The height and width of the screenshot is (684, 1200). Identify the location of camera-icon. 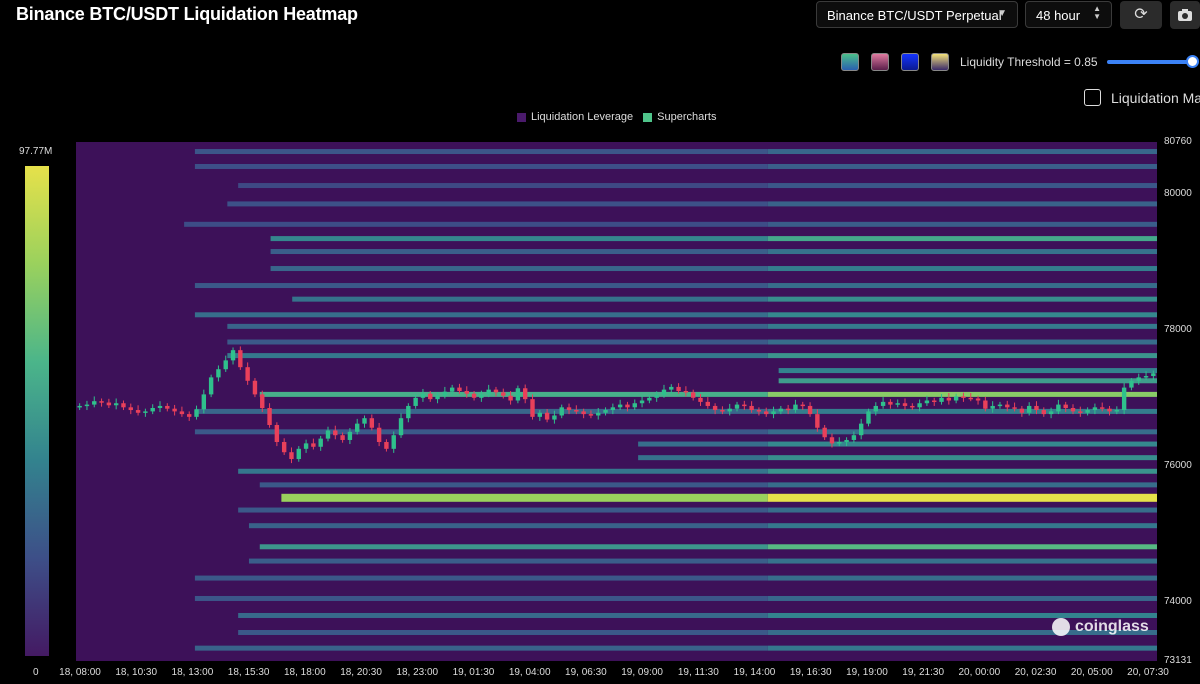
(1185, 15).